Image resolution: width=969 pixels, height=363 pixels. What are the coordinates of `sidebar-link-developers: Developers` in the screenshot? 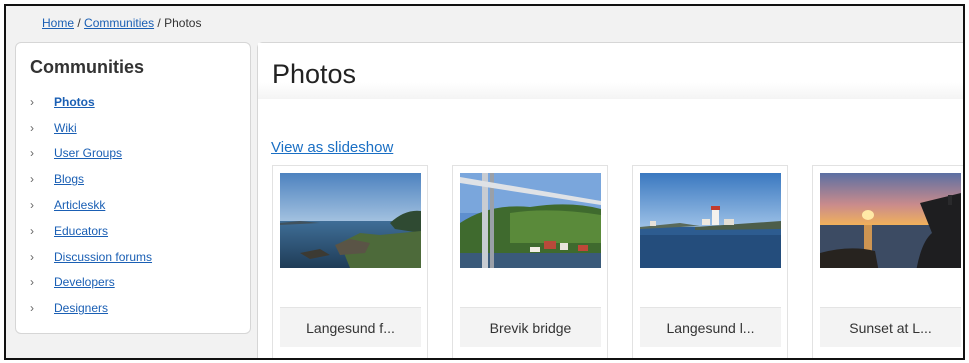 It's located at (84, 282).